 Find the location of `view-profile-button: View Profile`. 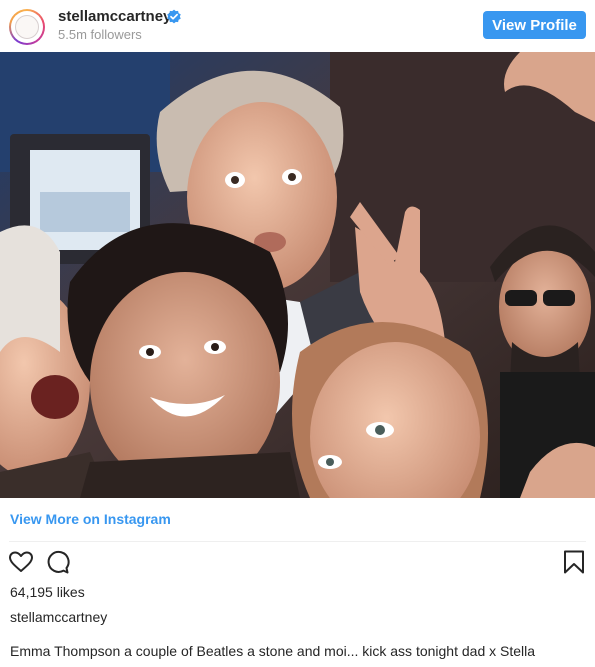

view-profile-button: View Profile is located at coordinates (534, 25).